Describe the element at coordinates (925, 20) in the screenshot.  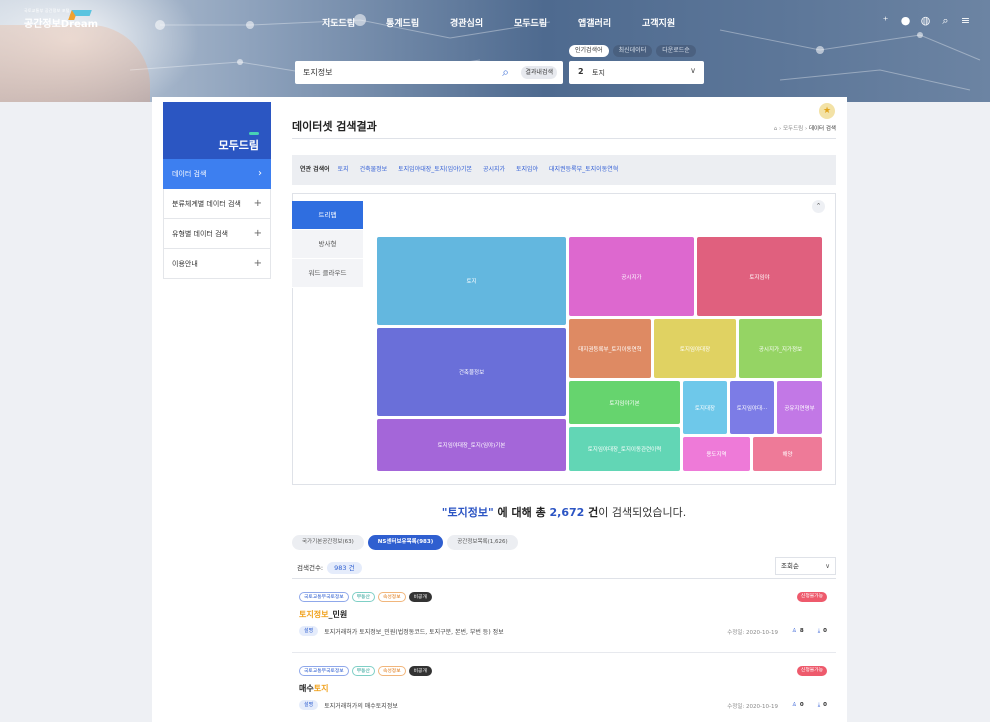
I see `globe-icon: ◍` at that location.